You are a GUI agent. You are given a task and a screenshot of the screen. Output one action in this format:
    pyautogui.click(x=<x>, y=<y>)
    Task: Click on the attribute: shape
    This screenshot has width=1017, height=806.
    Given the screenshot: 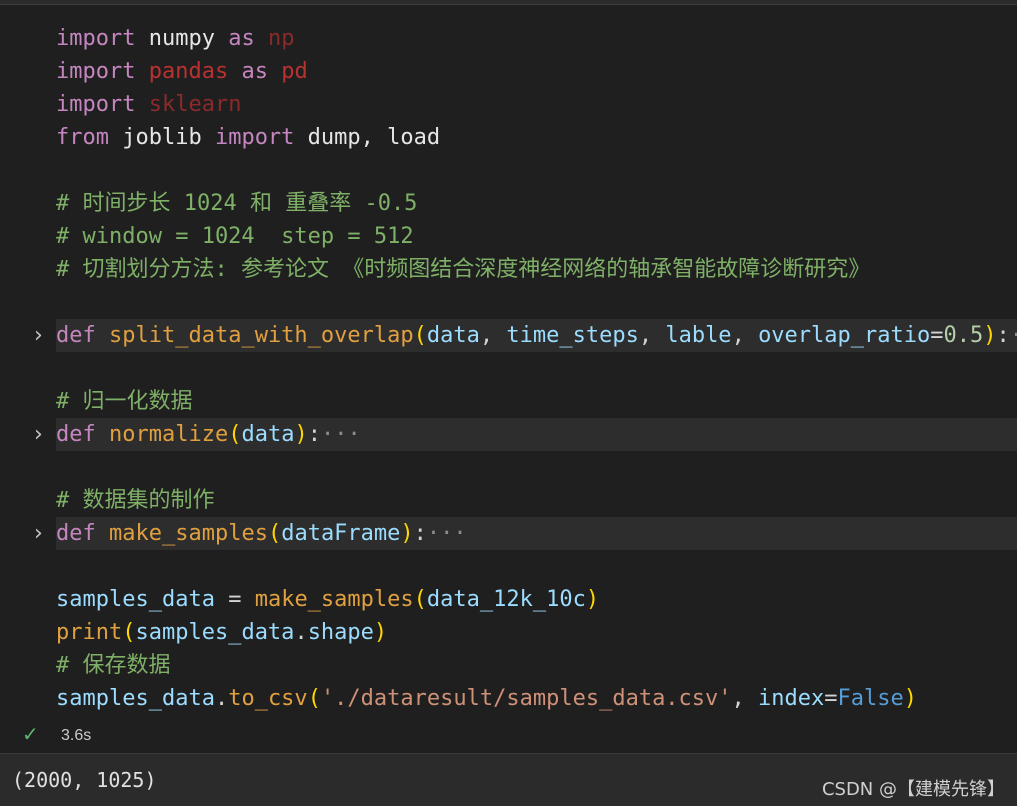 What is the action you would take?
    pyautogui.click(x=340, y=632)
    